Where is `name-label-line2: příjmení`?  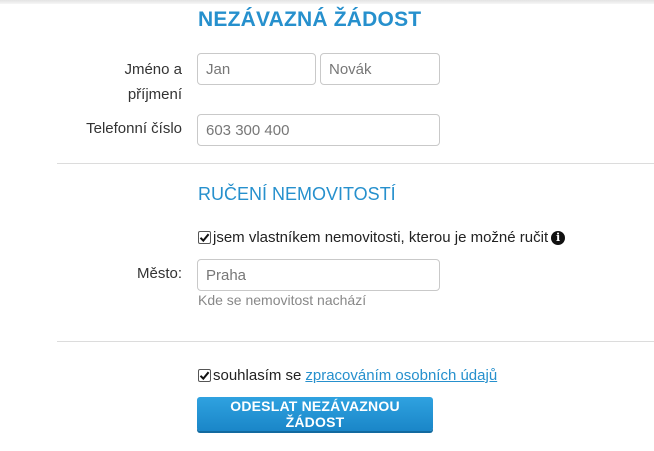
name-label-line2: příjmení is located at coordinates (154, 94).